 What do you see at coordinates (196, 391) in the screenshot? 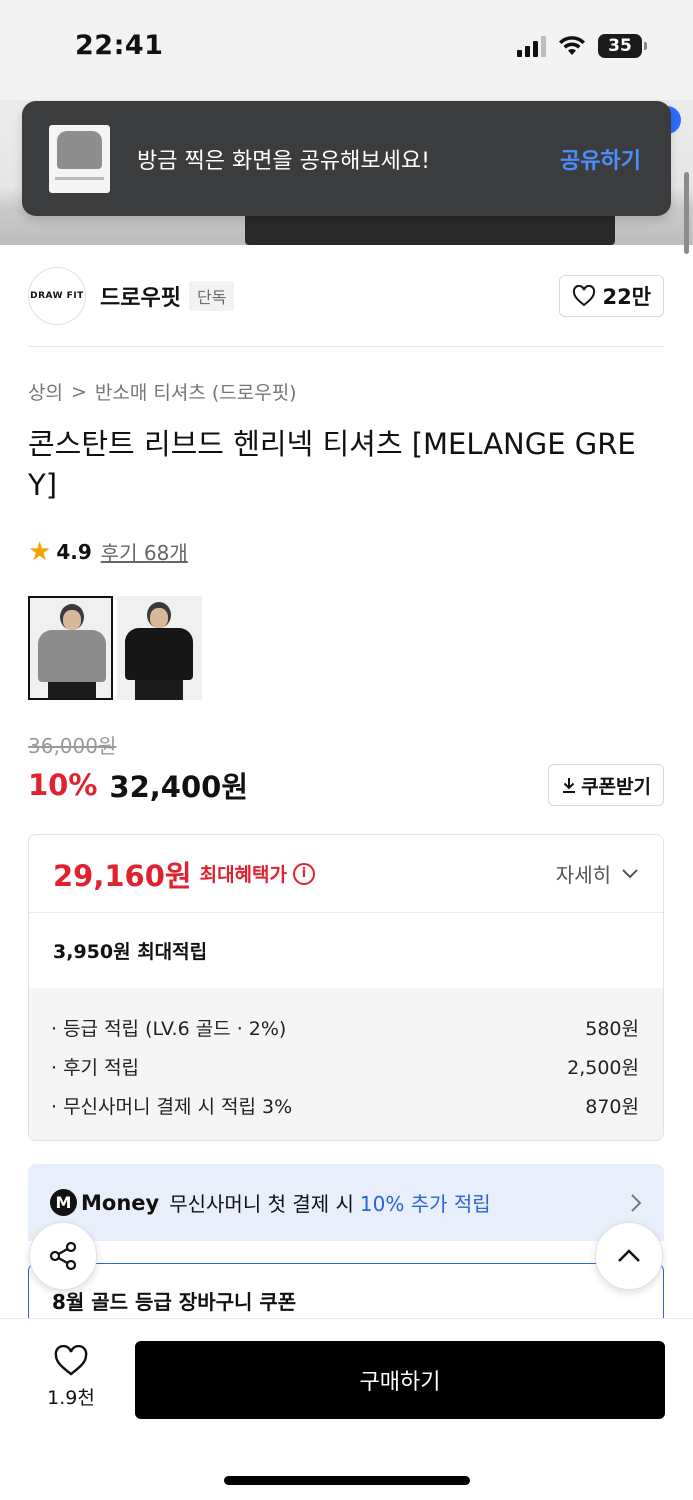
I see `breadcrumb-subcategory: 반소매 티셔츠 (드로우핏)` at bounding box center [196, 391].